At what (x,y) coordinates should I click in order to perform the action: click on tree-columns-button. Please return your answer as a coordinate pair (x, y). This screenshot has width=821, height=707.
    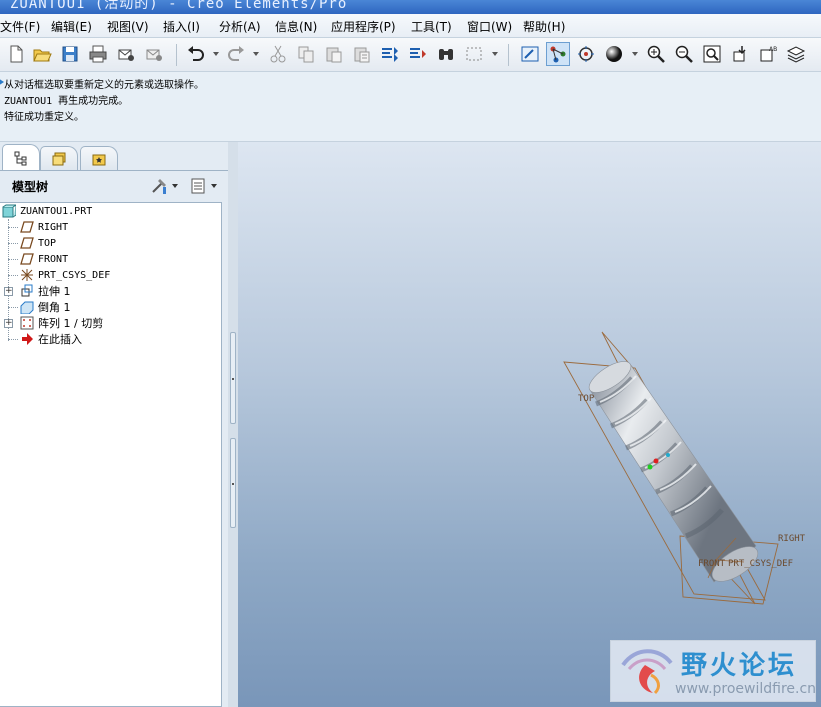
    Looking at the image, I should click on (204, 186).